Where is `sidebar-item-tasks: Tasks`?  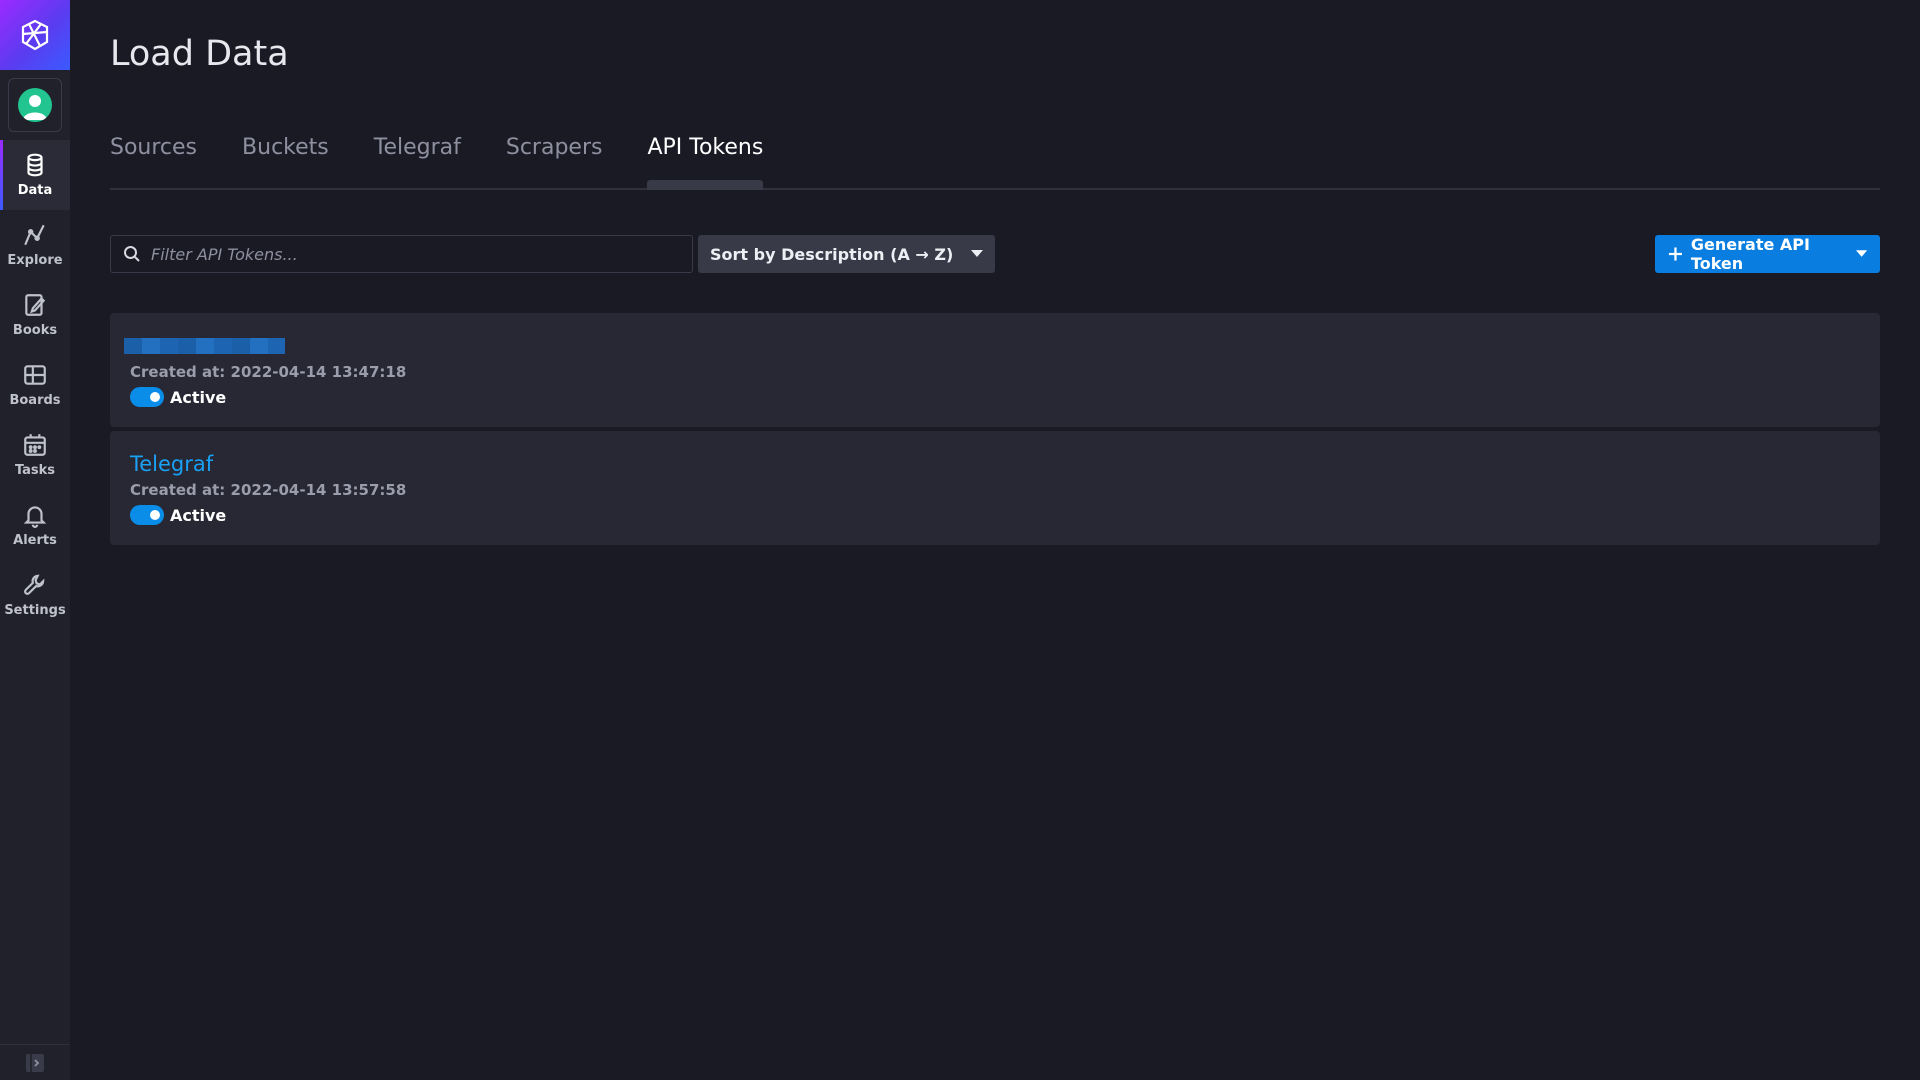 sidebar-item-tasks: Tasks is located at coordinates (35, 455).